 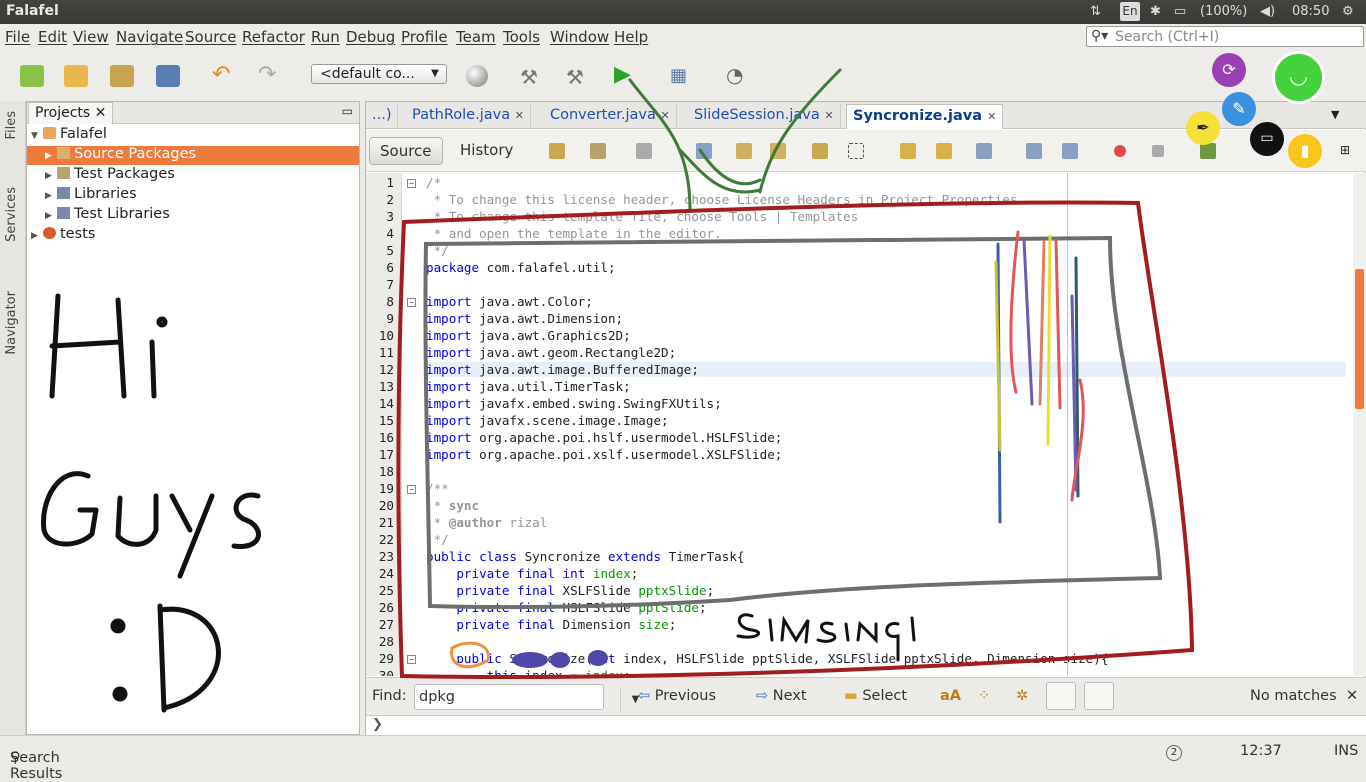 What do you see at coordinates (107, 214) in the screenshot?
I see `tree-node-test-libraries: ▶ Test Libraries` at bounding box center [107, 214].